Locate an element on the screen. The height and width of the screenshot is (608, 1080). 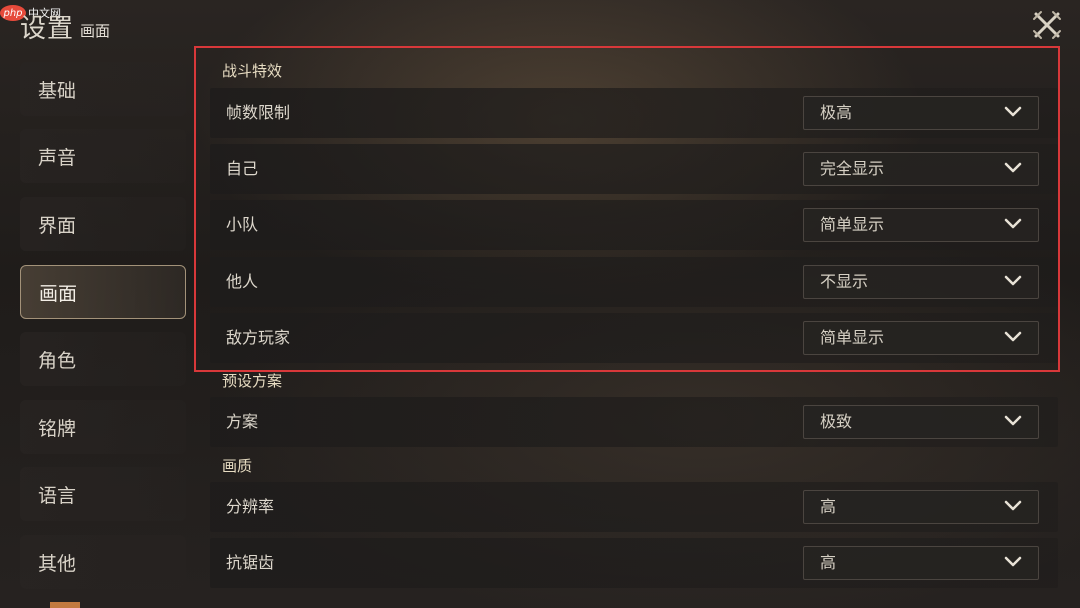
sidebar-item-label: 声音 is located at coordinates (57, 157).